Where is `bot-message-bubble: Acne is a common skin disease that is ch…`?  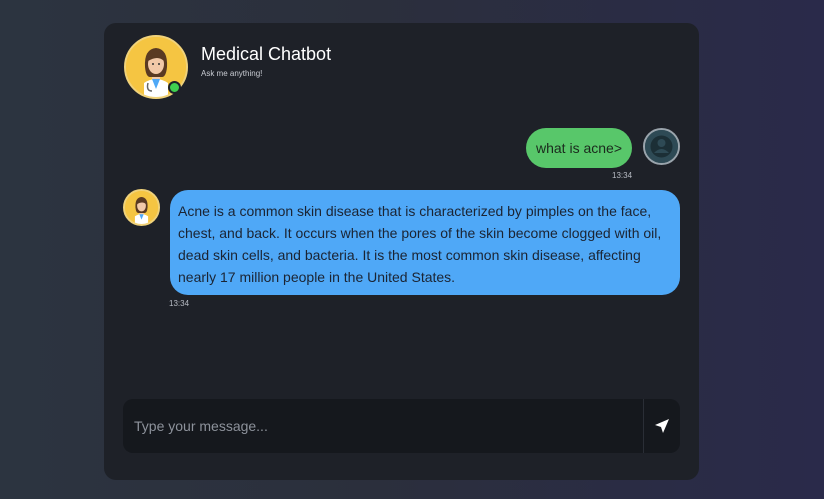
bot-message-bubble: Acne is a common skin disease that is ch… is located at coordinates (425, 242).